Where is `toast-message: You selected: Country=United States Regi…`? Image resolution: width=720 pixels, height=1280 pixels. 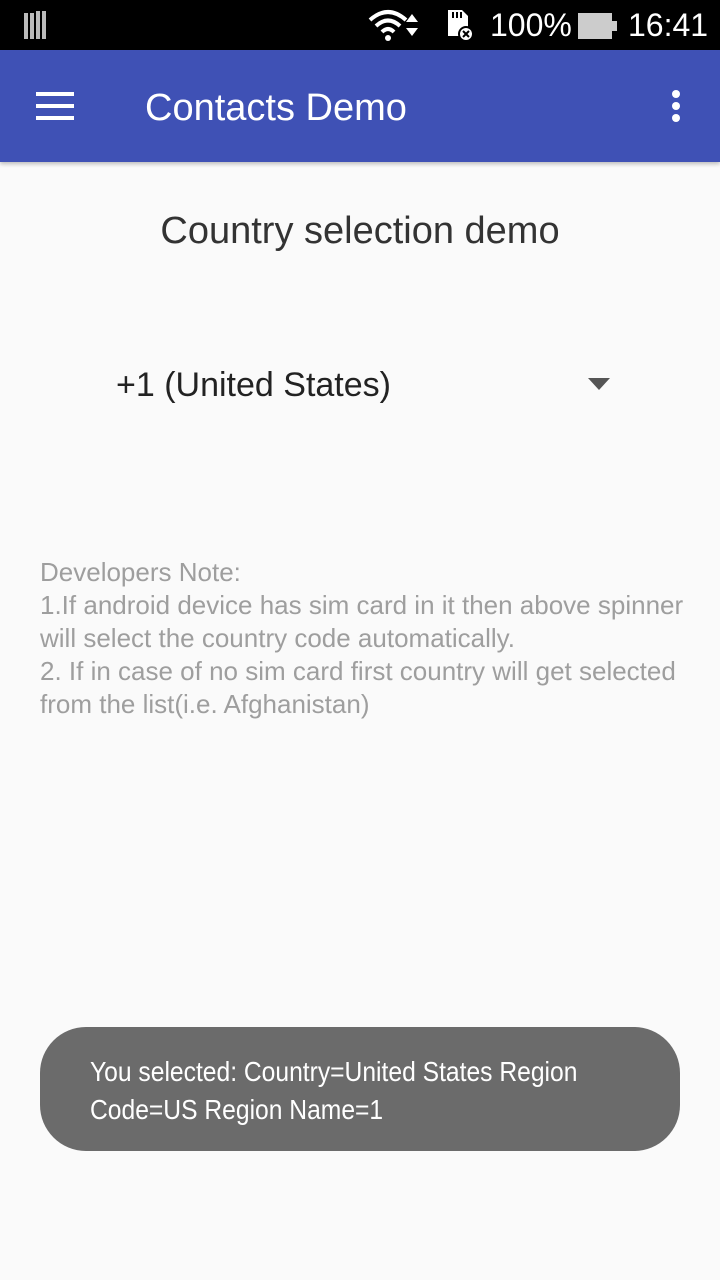 toast-message: You selected: Country=United States Regi… is located at coordinates (360, 1089).